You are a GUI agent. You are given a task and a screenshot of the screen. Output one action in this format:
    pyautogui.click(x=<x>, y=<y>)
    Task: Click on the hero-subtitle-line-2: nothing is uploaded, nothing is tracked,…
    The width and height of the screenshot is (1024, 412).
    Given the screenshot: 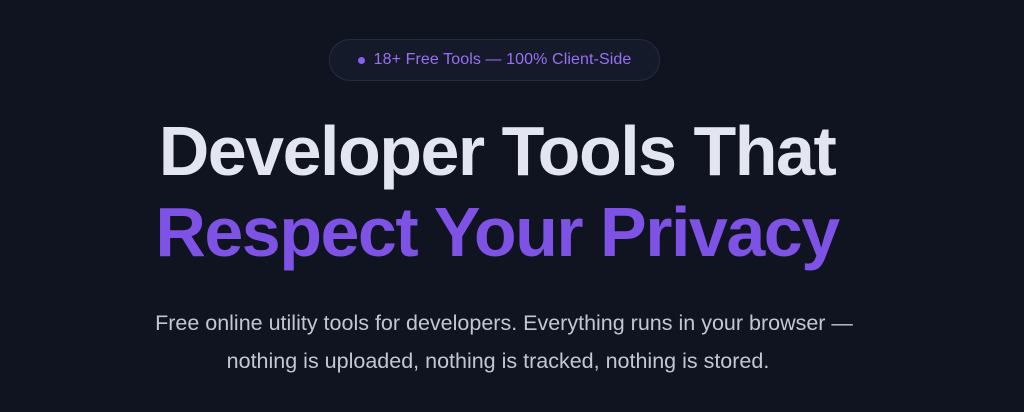 What is the action you would take?
    pyautogui.click(x=498, y=361)
    